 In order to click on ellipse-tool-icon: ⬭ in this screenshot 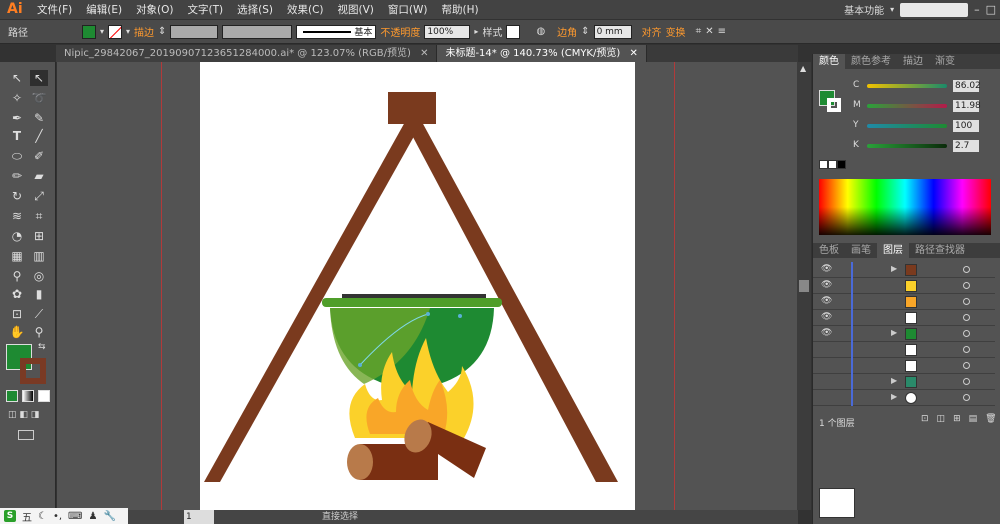, I will do `click(17, 156)`.